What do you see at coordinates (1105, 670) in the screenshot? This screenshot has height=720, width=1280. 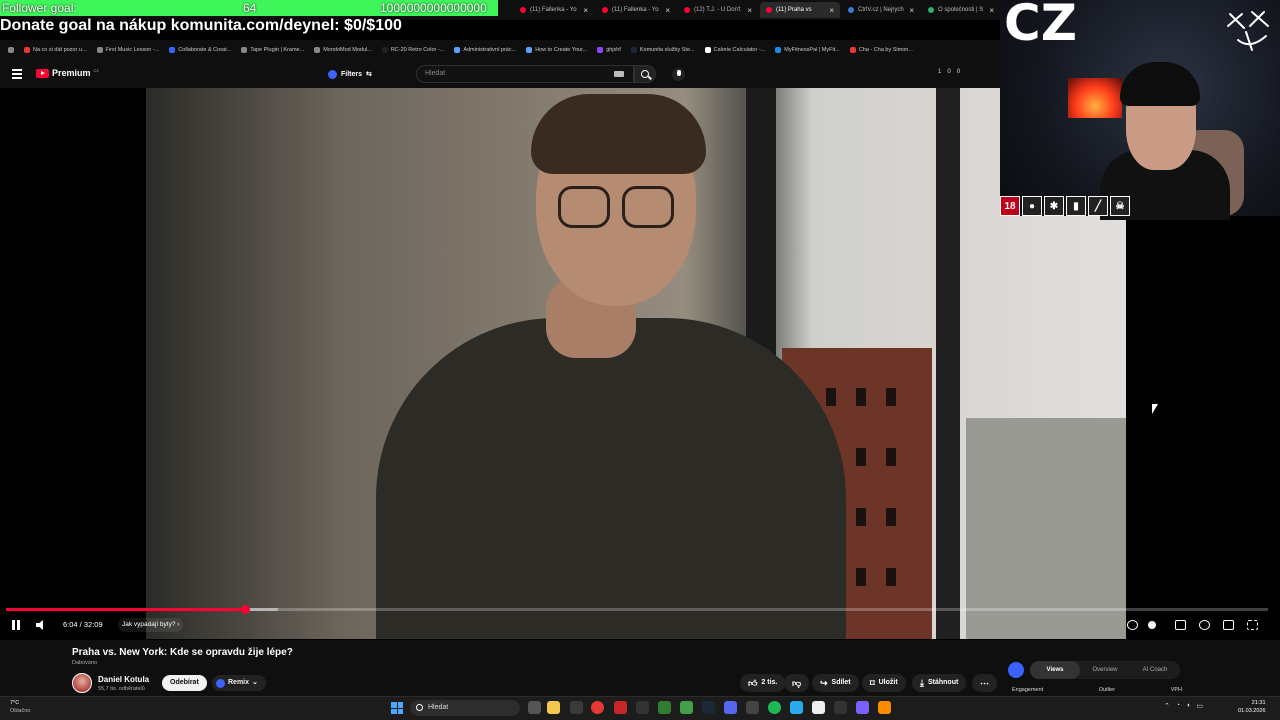 I see `tab-overview: Overview` at bounding box center [1105, 670].